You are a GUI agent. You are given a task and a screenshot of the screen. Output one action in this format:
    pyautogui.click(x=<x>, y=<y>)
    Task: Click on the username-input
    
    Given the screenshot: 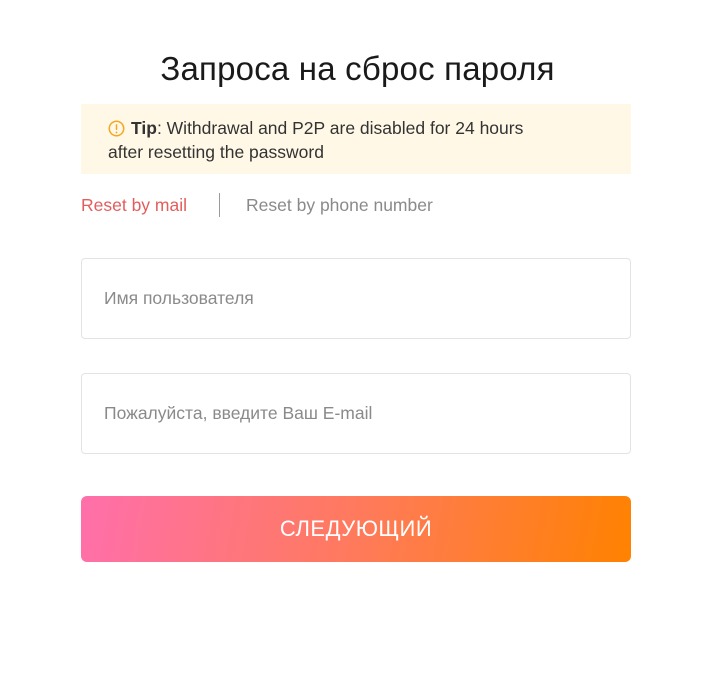 What is the action you would take?
    pyautogui.click(x=356, y=298)
    